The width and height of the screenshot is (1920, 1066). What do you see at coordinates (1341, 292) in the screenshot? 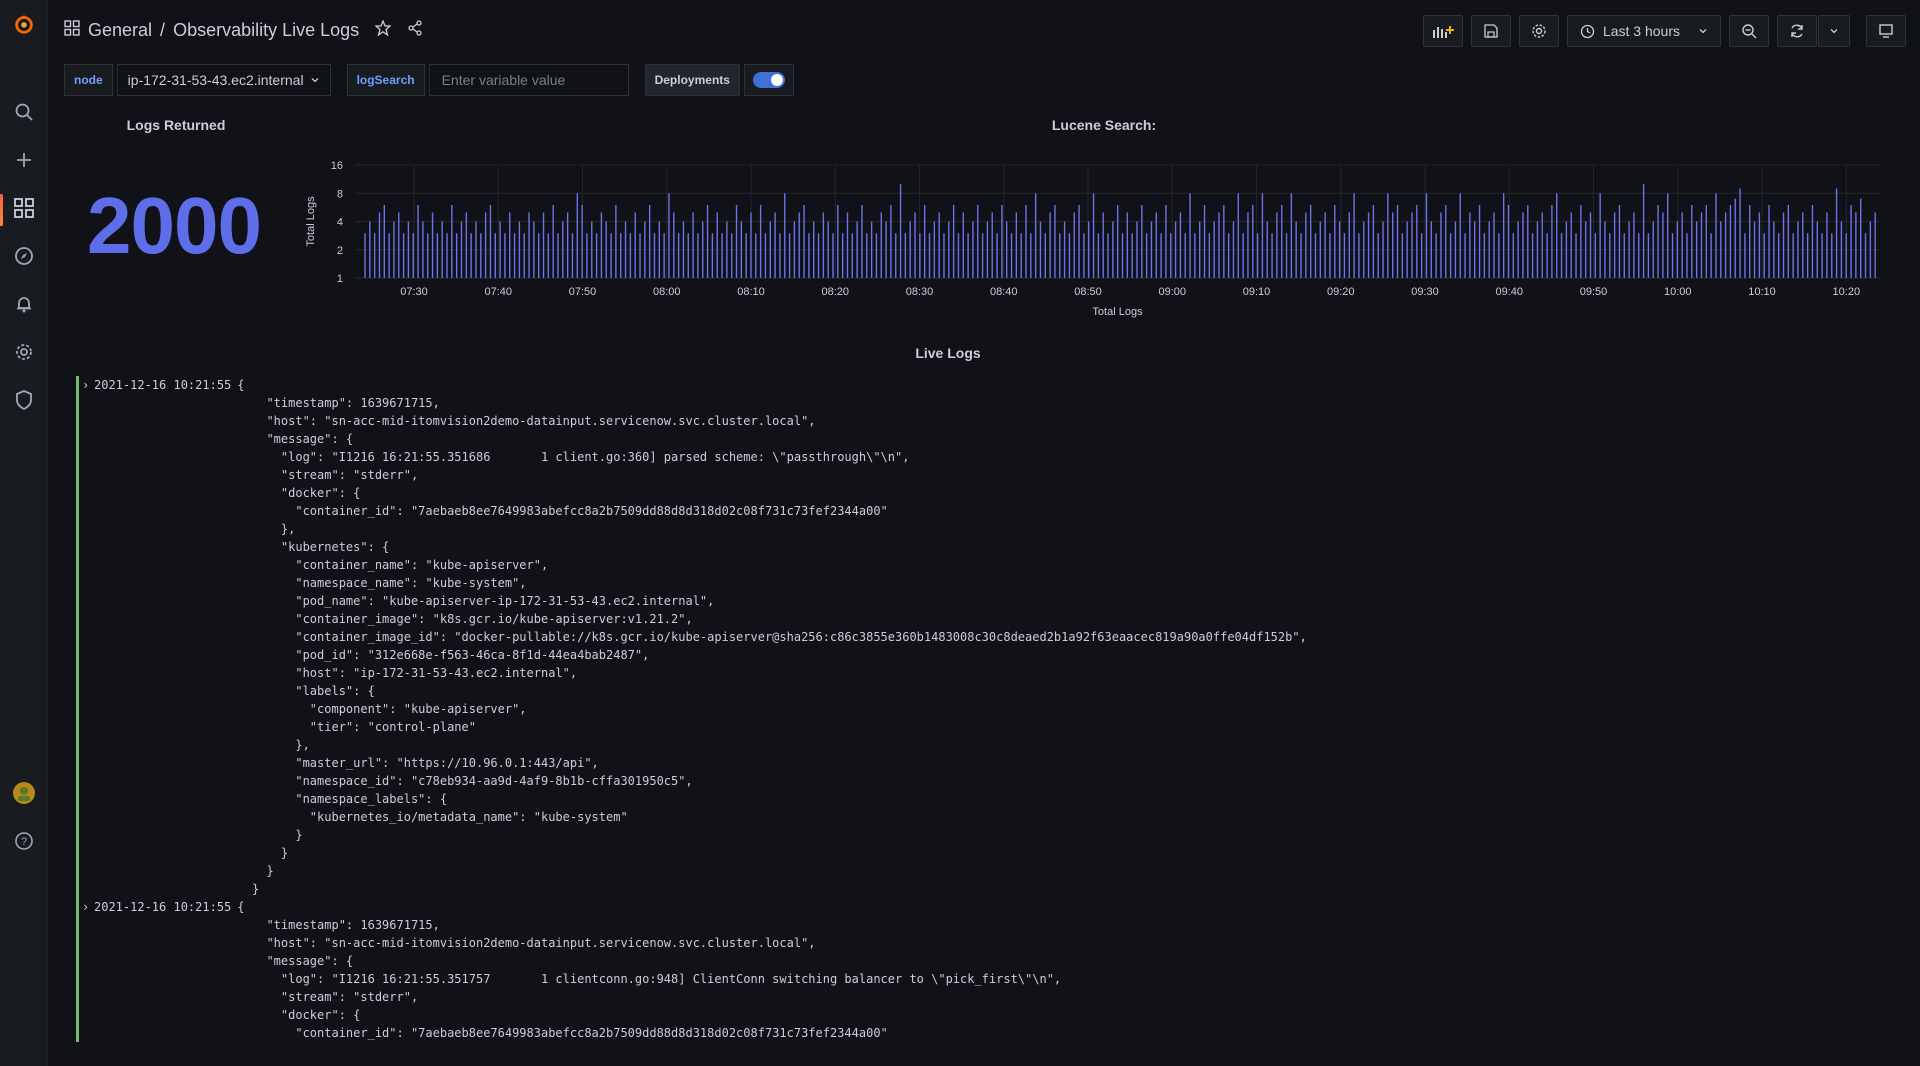
I see `x-tick-label: 09:20` at bounding box center [1341, 292].